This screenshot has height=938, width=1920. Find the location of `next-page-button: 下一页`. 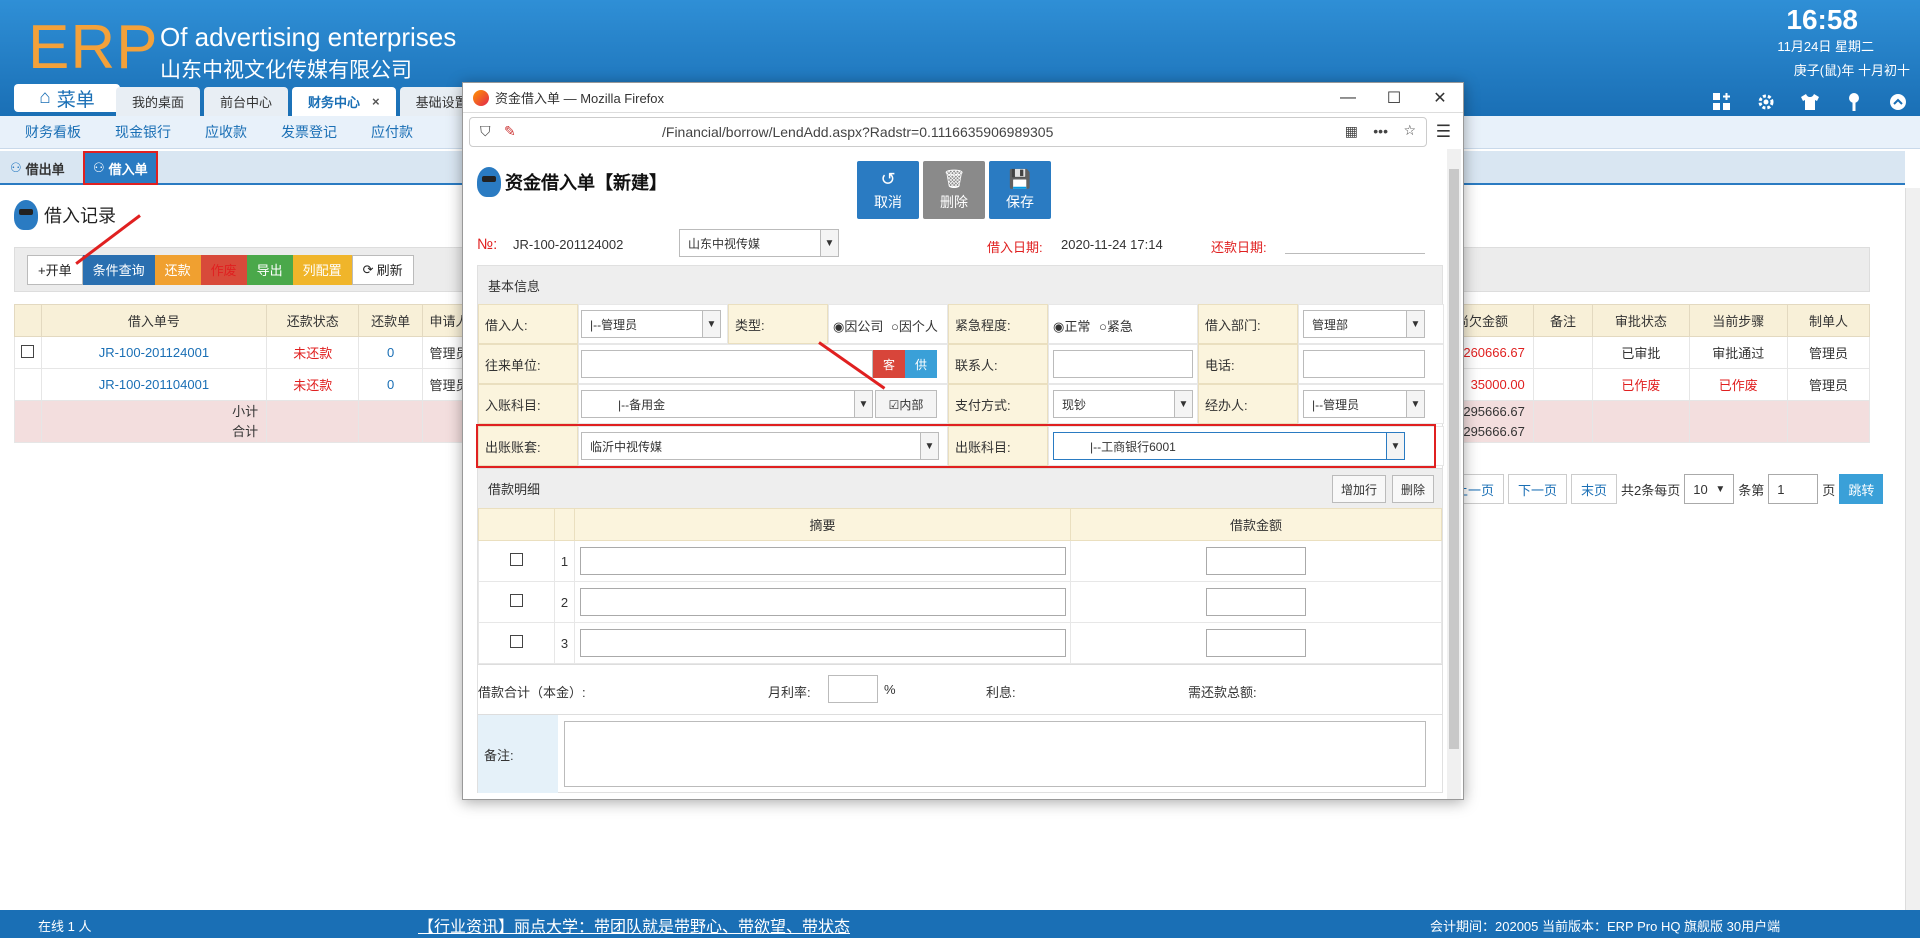

next-page-button: 下一页 is located at coordinates (1538, 489).